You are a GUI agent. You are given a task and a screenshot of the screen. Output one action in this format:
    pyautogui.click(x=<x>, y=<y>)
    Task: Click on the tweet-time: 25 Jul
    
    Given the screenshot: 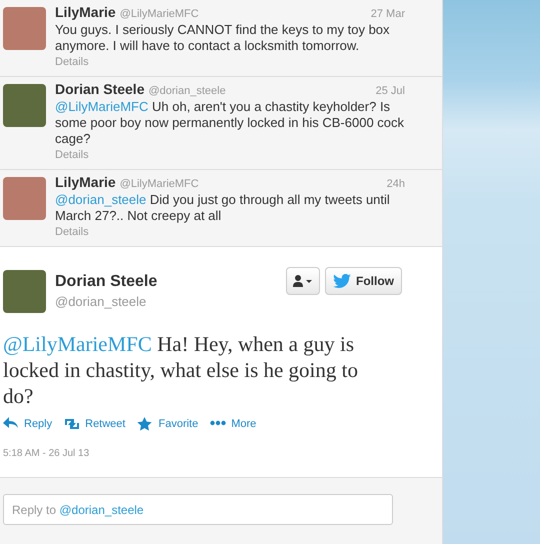 What is the action you would take?
    pyautogui.click(x=390, y=91)
    